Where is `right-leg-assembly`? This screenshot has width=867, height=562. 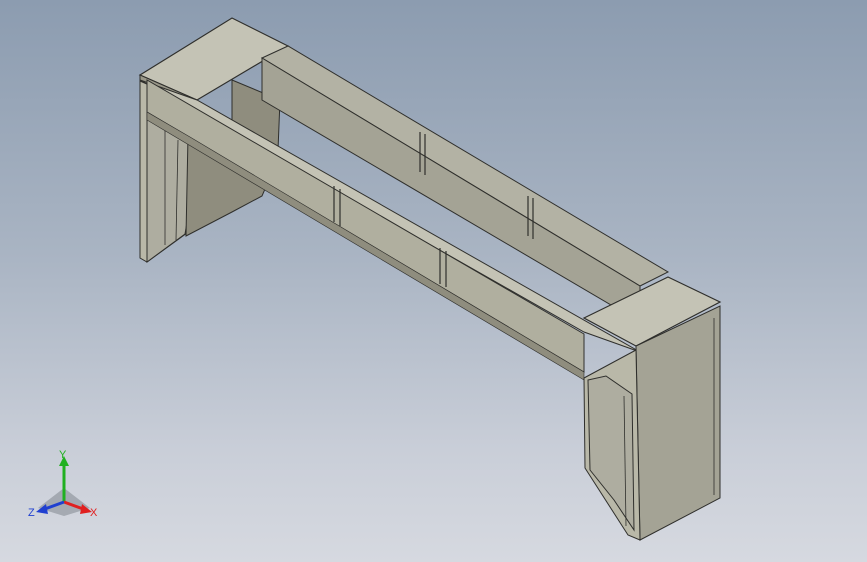
right-leg-assembly is located at coordinates (652, 423).